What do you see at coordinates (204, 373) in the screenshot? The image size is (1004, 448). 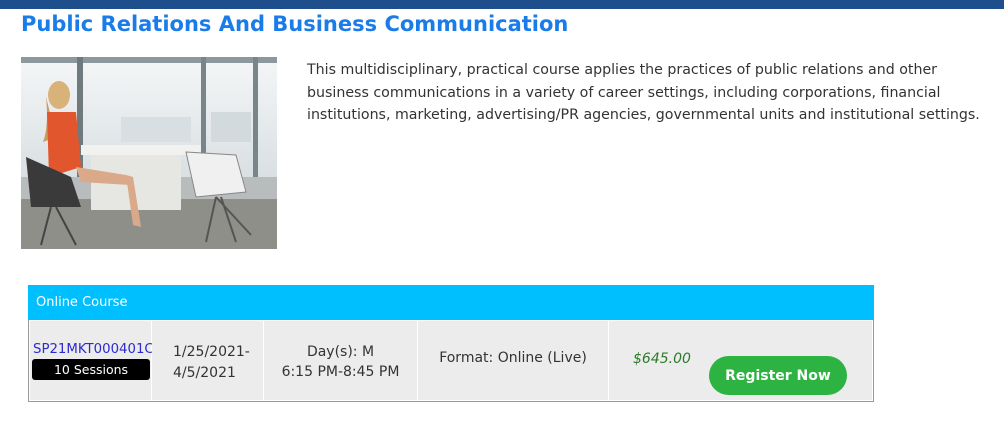 I see `date-end: 4/5/2021` at bounding box center [204, 373].